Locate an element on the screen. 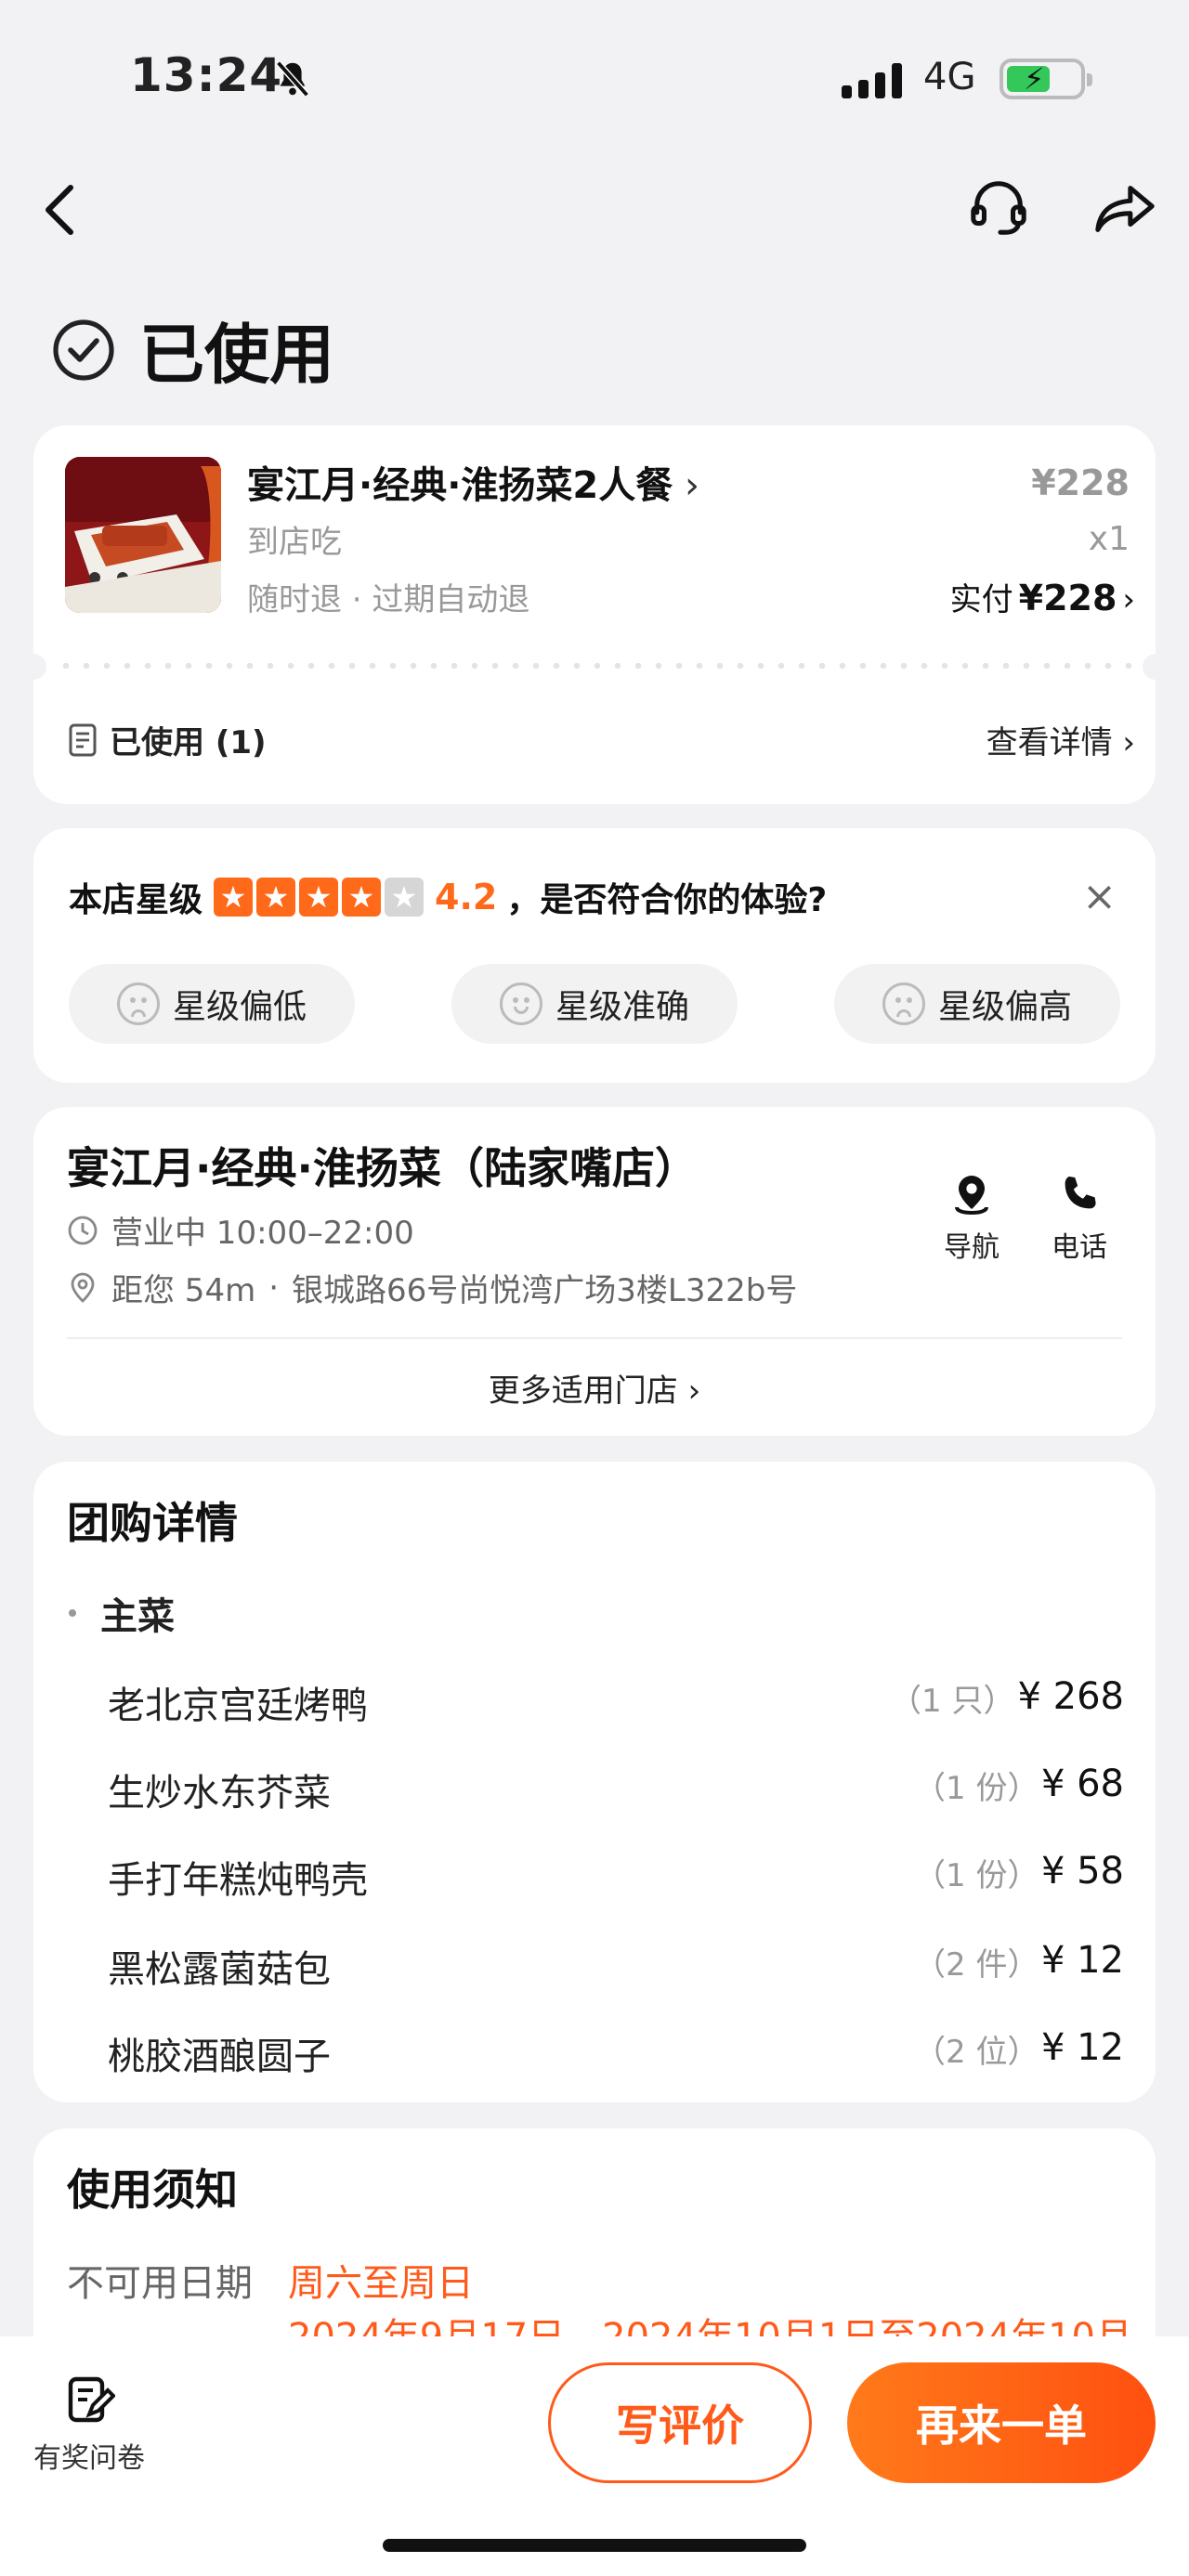 This screenshot has height=2576, width=1189. smile-face-icon is located at coordinates (520, 1003).